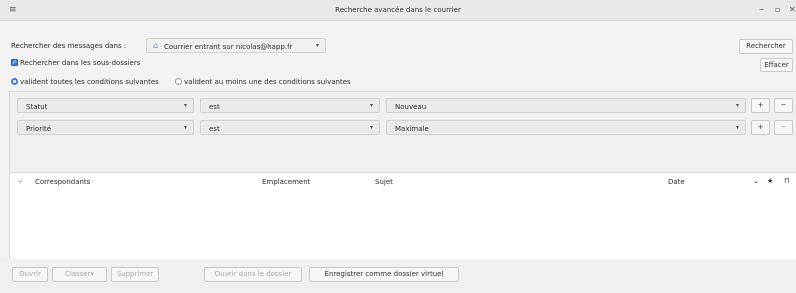  I want to click on window-title: Recherche avancée dans le courrier, so click(398, 10).